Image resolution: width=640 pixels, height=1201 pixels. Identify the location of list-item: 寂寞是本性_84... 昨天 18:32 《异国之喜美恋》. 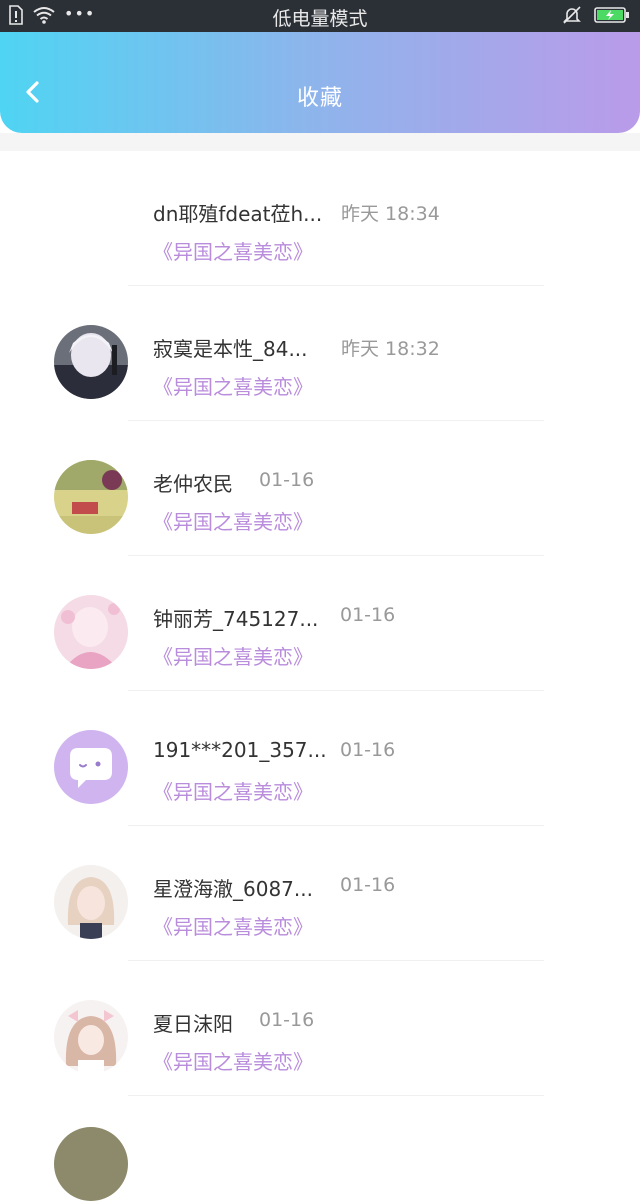
(320, 353).